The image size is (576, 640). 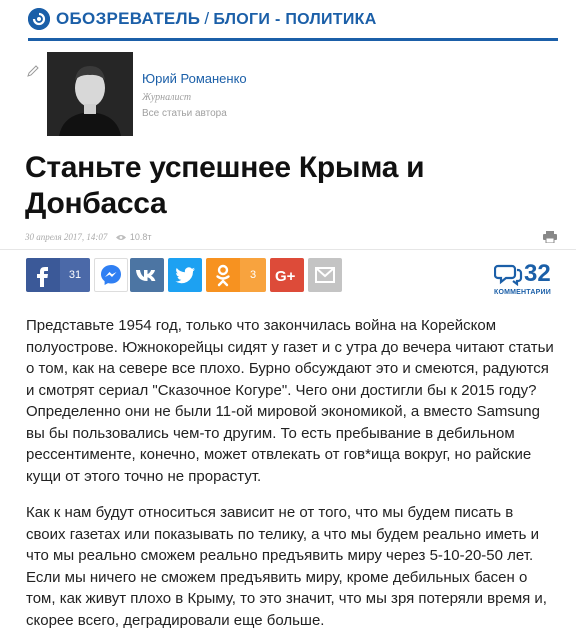 I want to click on article-title: Станьте успешнее Крыма и Донбасса, so click(x=225, y=185).